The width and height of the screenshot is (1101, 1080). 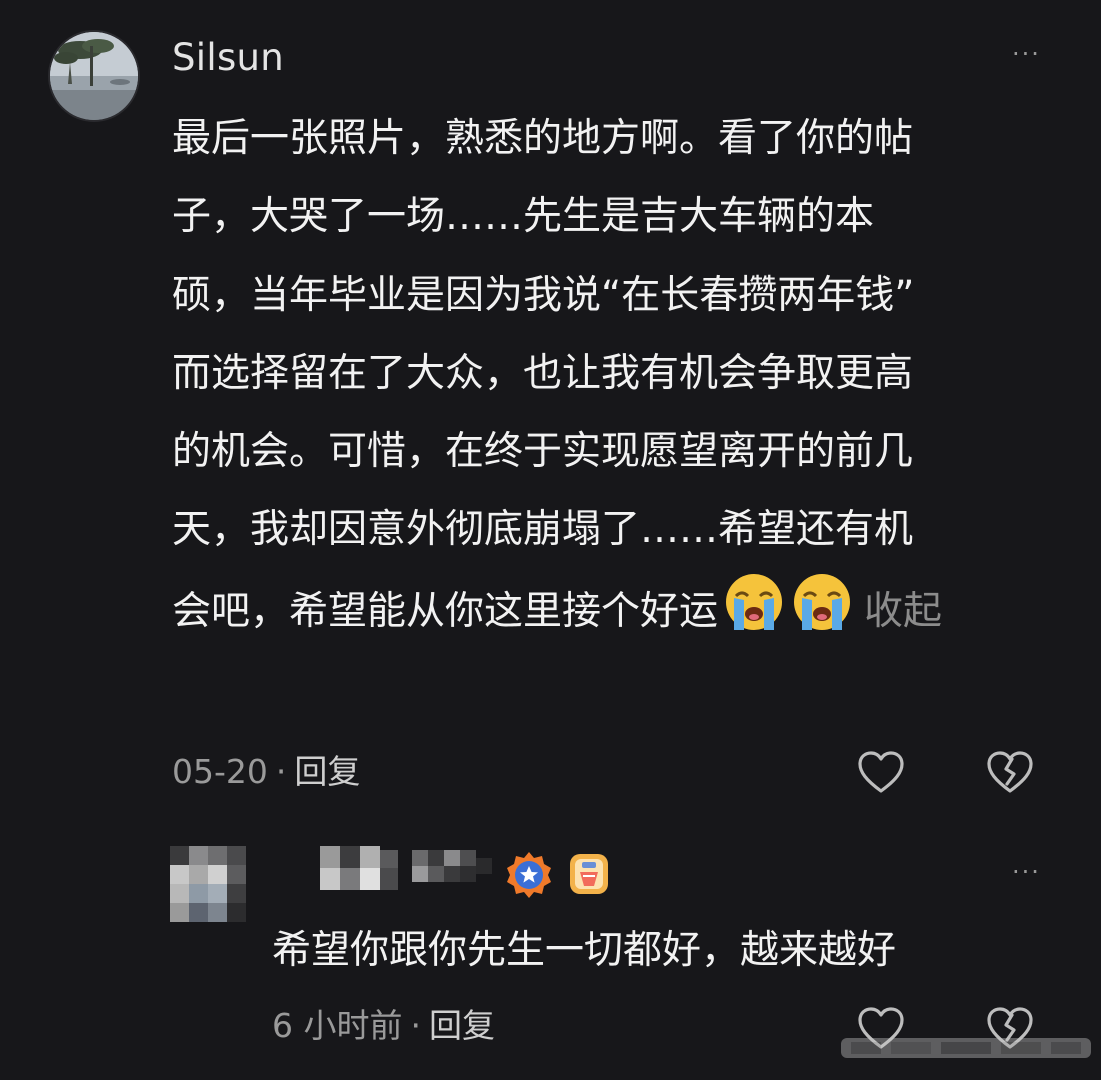 I want to click on collapse-button: 收起, so click(x=903, y=611).